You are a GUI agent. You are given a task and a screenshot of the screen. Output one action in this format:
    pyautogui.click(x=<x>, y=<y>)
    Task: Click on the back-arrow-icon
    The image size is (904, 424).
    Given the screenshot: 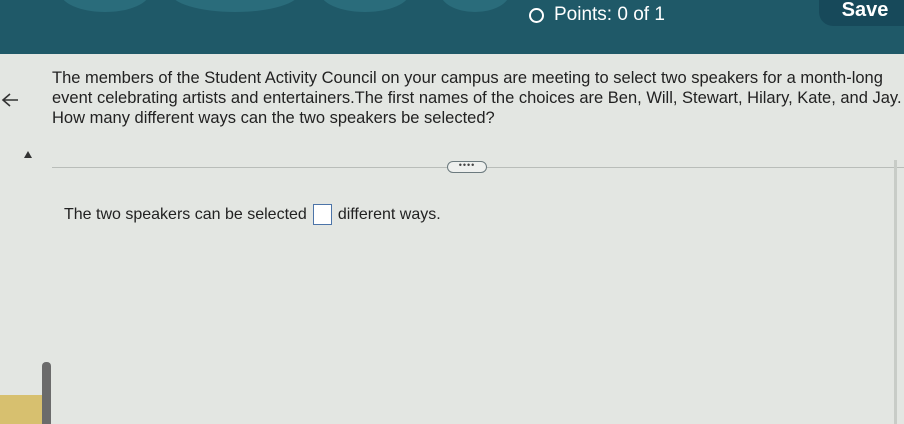 What is the action you would take?
    pyautogui.click(x=11, y=100)
    